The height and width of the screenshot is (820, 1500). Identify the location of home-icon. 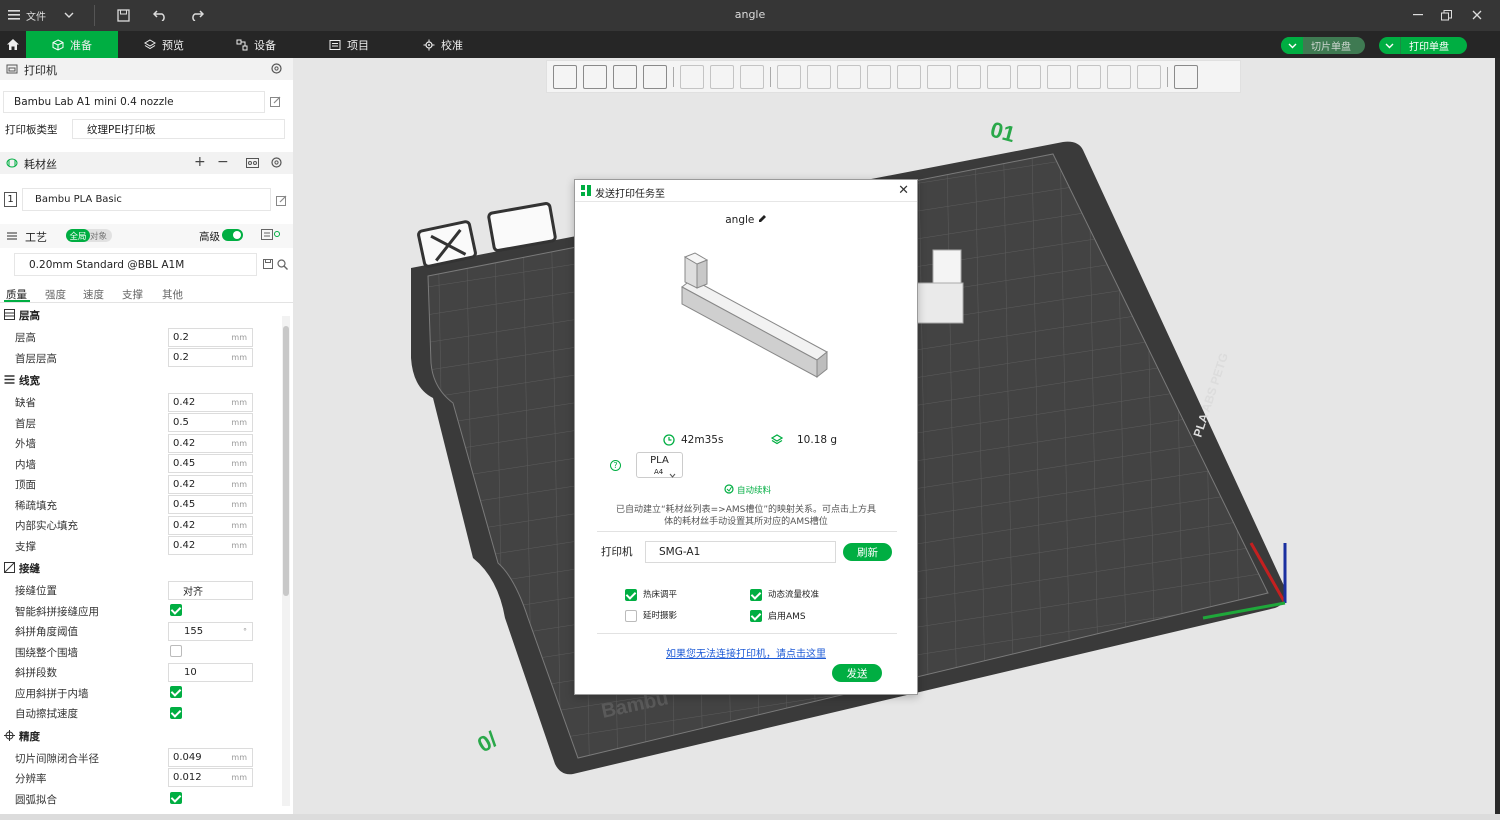
(13, 44).